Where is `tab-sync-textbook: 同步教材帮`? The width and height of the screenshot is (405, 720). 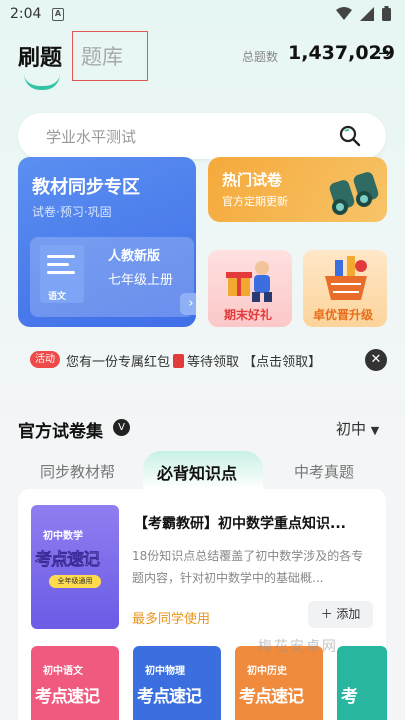
tab-sync-textbook: 同步教材帮 is located at coordinates (77, 471).